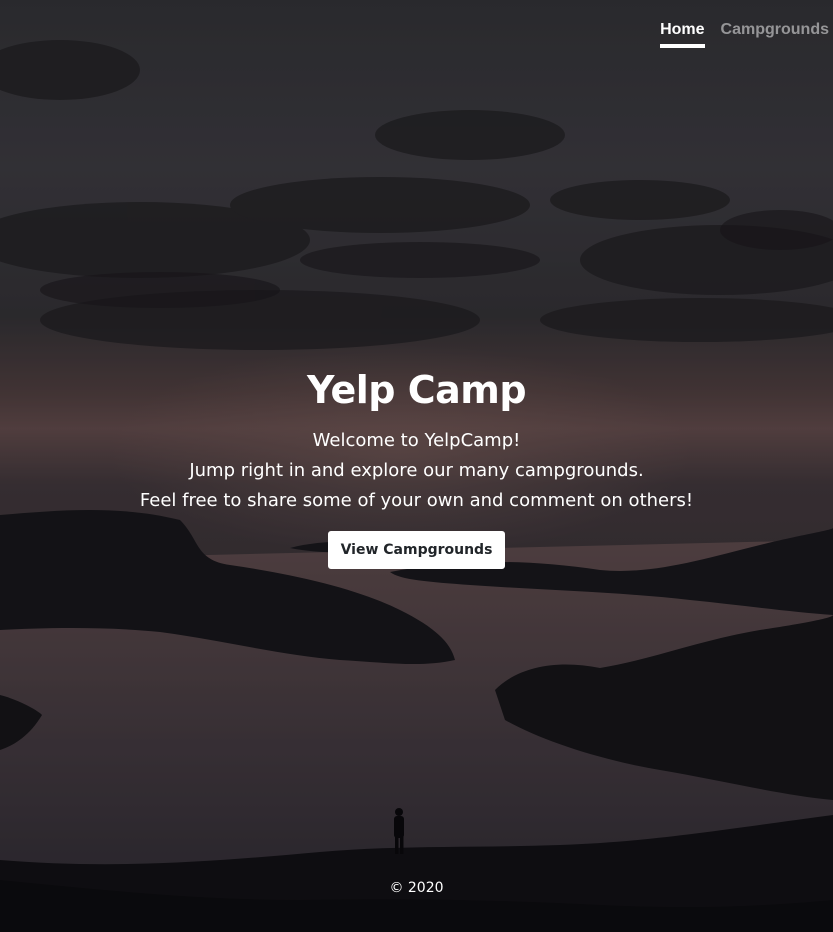 The image size is (833, 932). Describe the element at coordinates (416, 30) in the screenshot. I see `masthead: Home Campgrounds` at that location.